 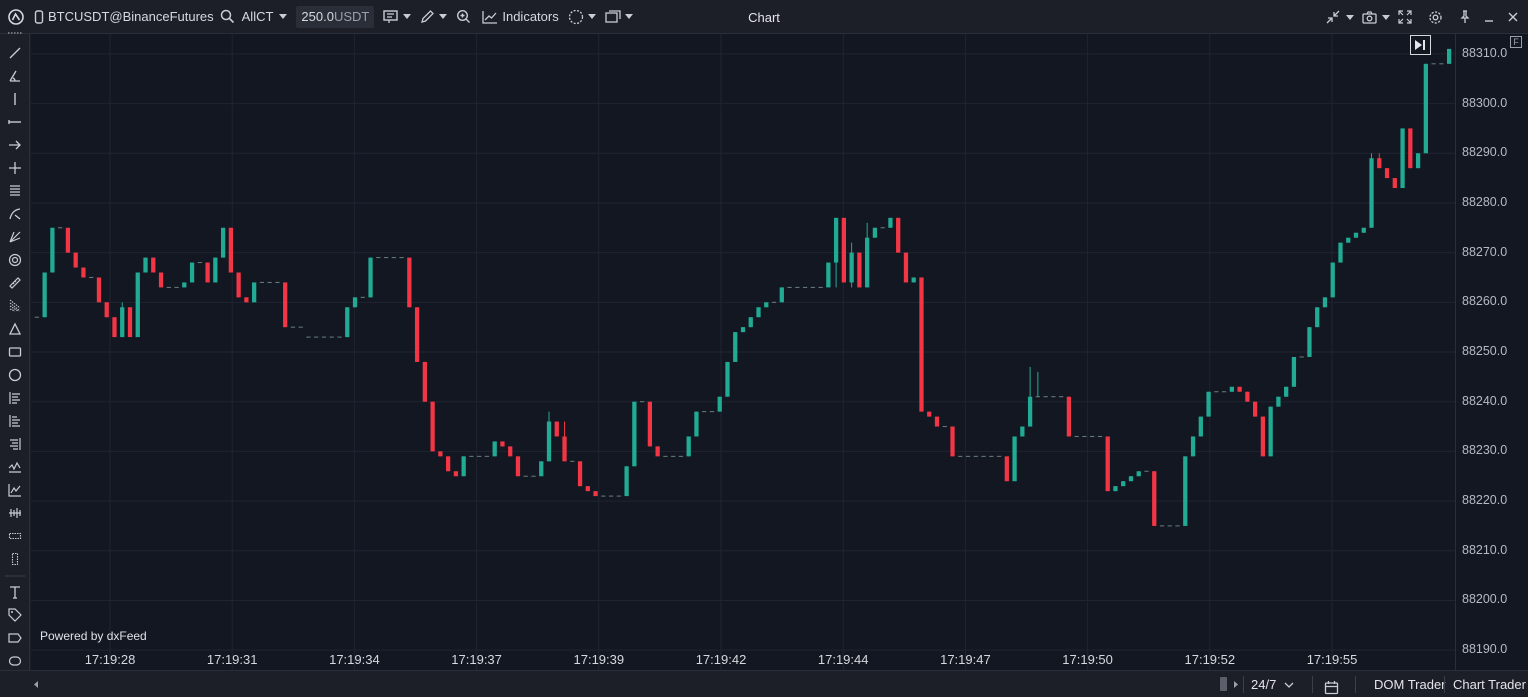 I want to click on cycle-lines-icon, so click(x=15, y=513).